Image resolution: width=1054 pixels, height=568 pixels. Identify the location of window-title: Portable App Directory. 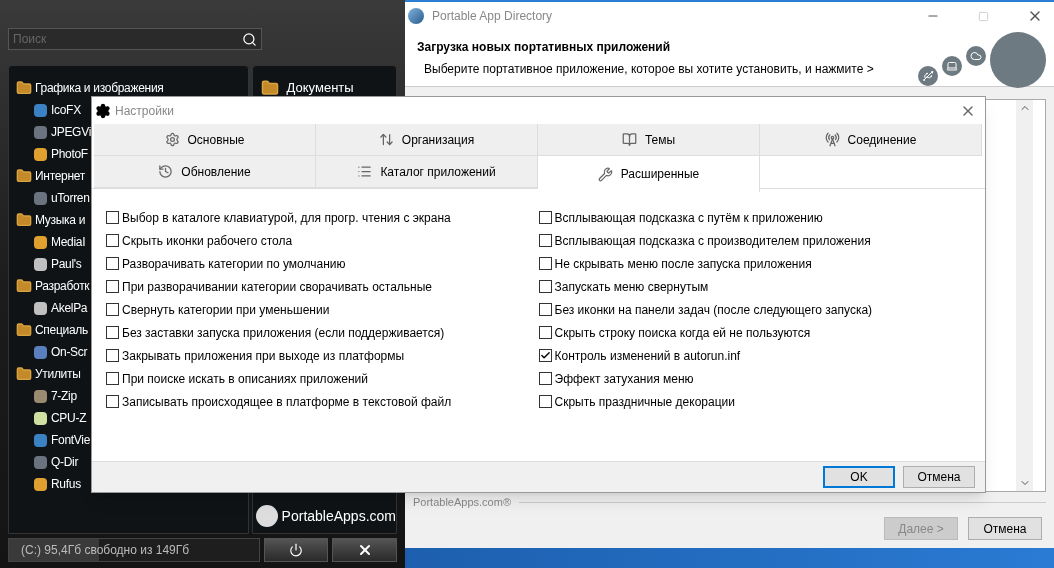
(493, 16).